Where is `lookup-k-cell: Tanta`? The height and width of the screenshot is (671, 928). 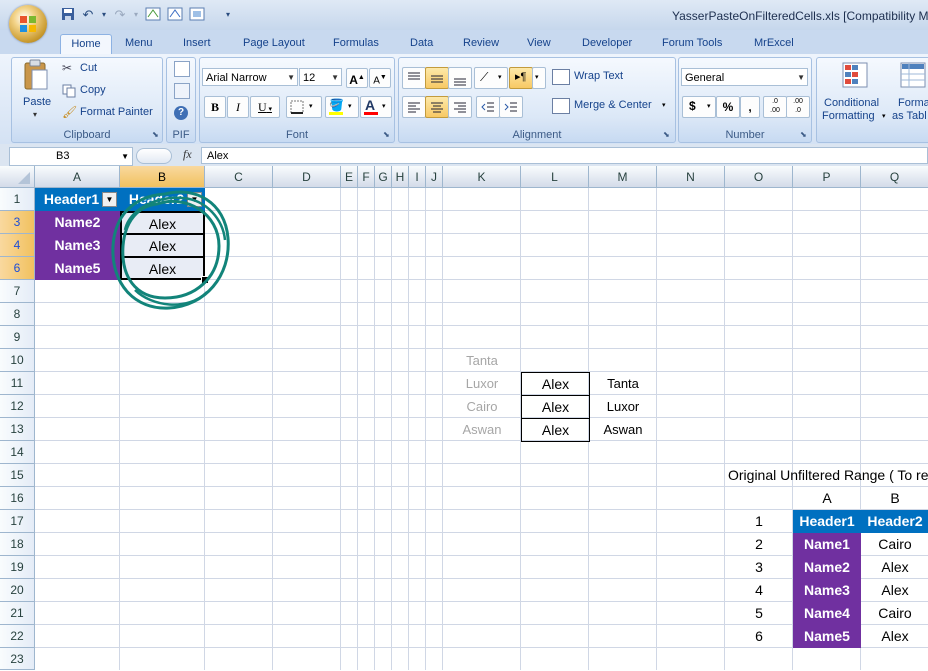 lookup-k-cell: Tanta is located at coordinates (482, 360).